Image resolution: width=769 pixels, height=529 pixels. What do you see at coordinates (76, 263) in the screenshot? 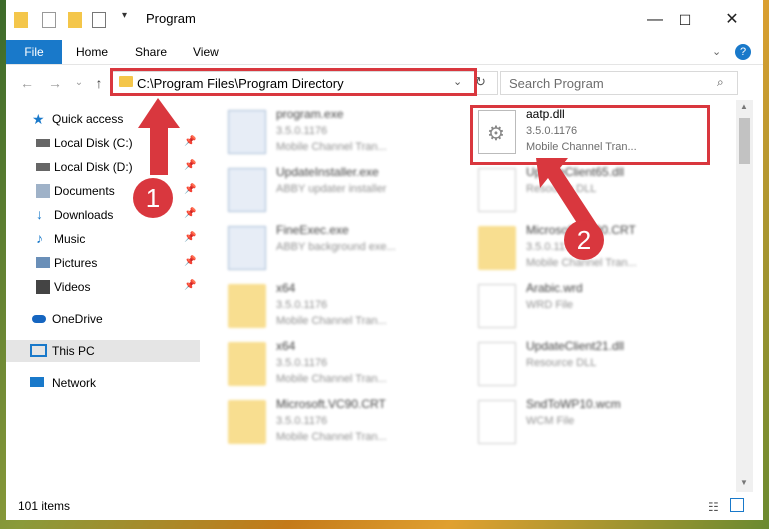
I see `sidebar-item-label: Pictures` at bounding box center [76, 263].